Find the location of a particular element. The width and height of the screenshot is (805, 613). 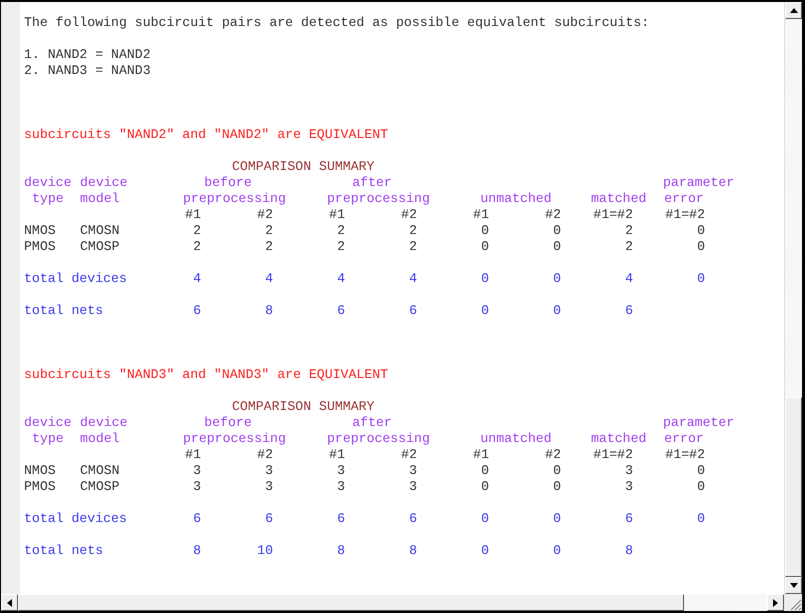

down-triangle-icon is located at coordinates (794, 585).